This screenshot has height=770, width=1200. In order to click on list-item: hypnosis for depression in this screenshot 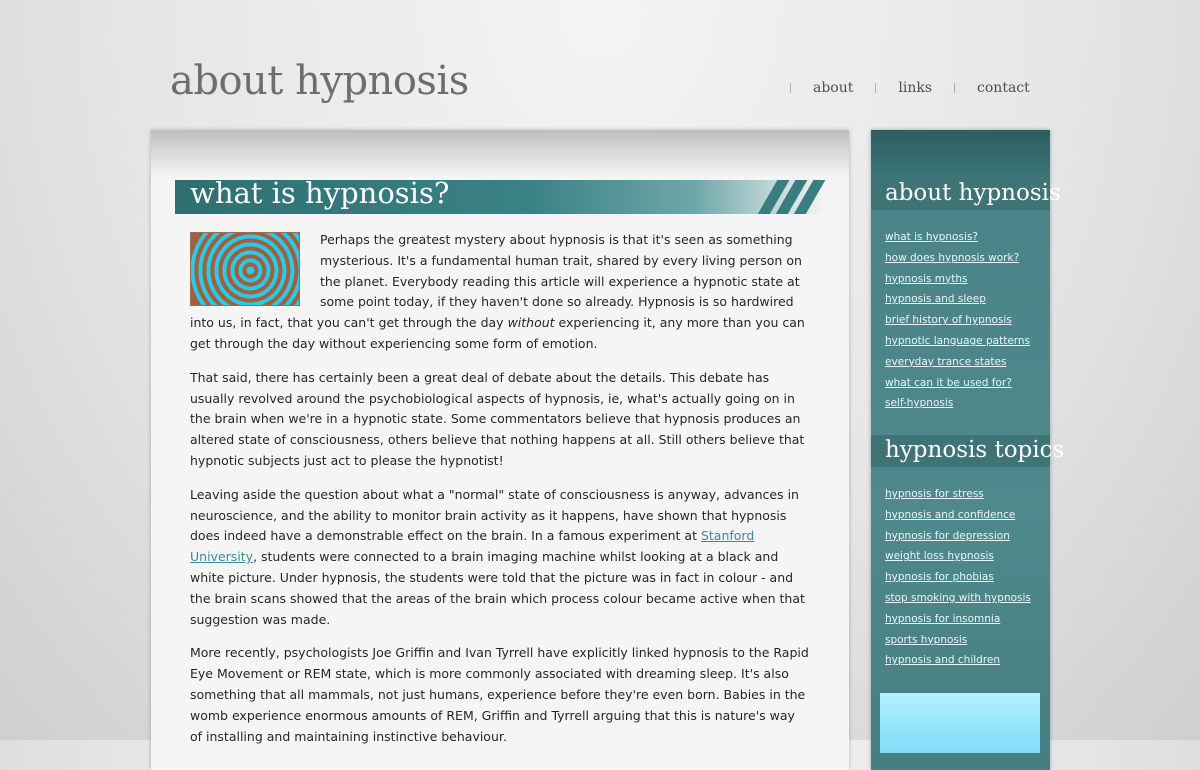, I will do `click(958, 534)`.